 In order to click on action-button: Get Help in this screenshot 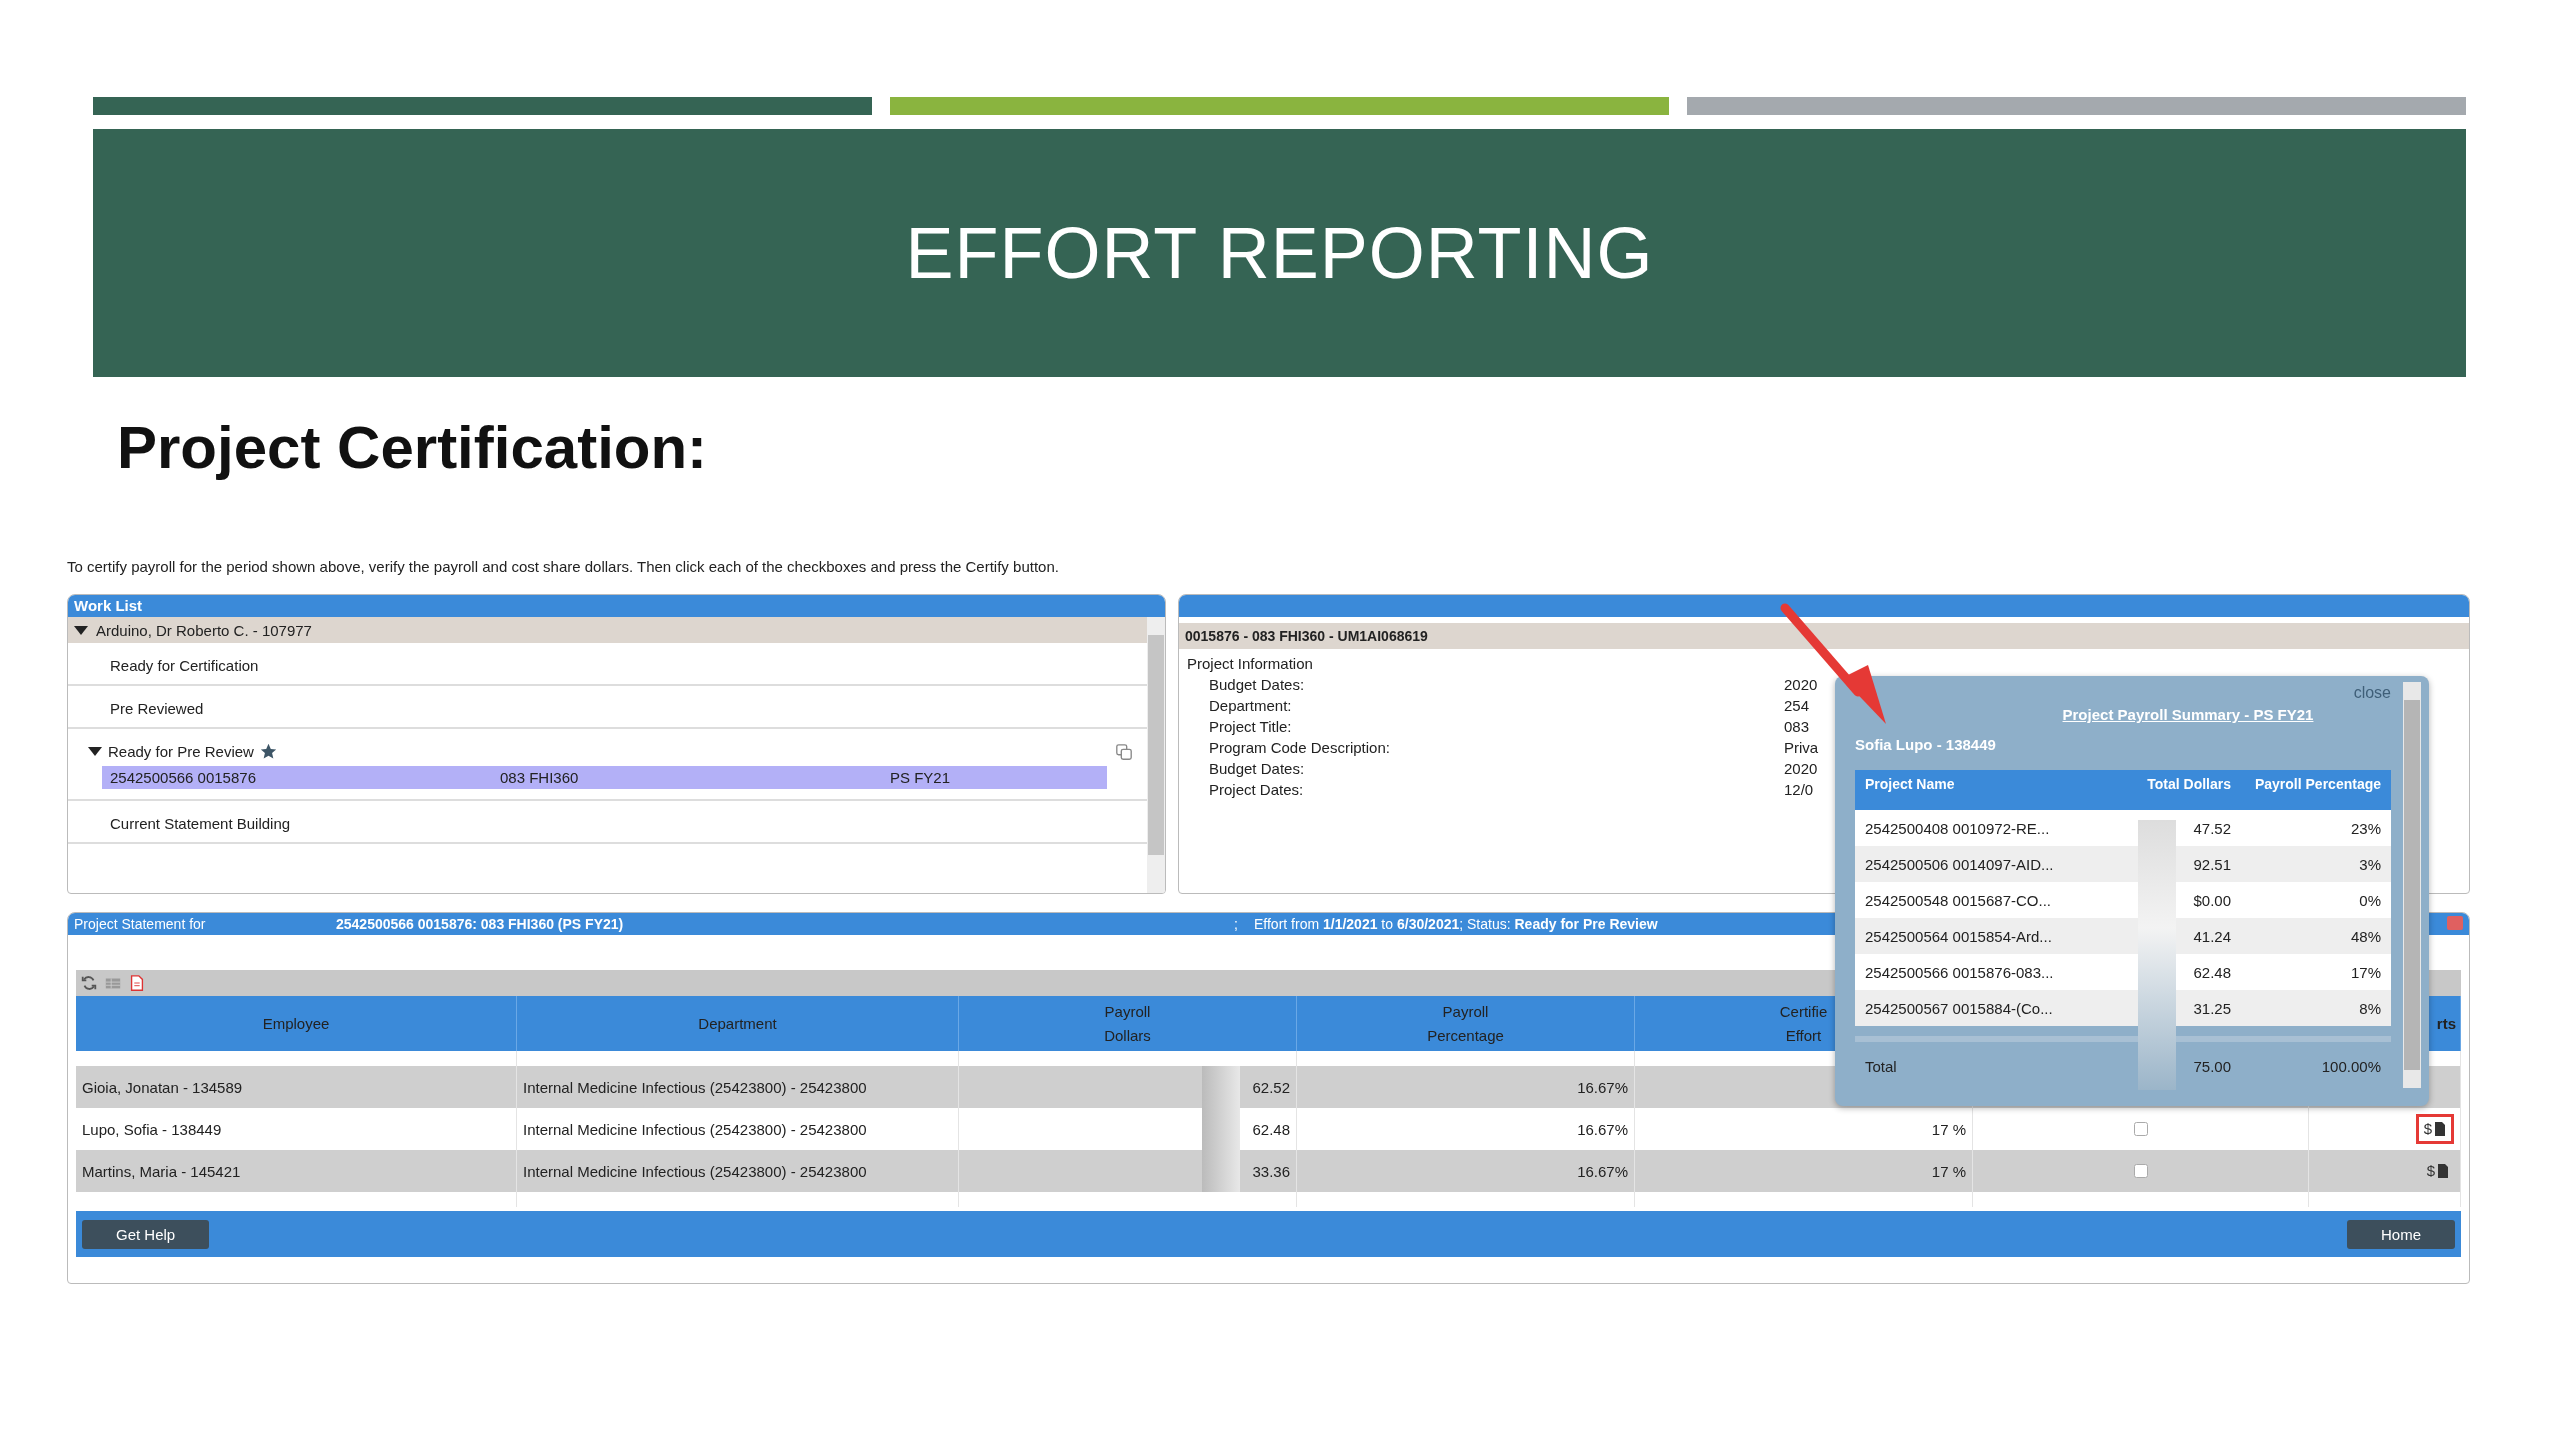, I will do `click(146, 1234)`.